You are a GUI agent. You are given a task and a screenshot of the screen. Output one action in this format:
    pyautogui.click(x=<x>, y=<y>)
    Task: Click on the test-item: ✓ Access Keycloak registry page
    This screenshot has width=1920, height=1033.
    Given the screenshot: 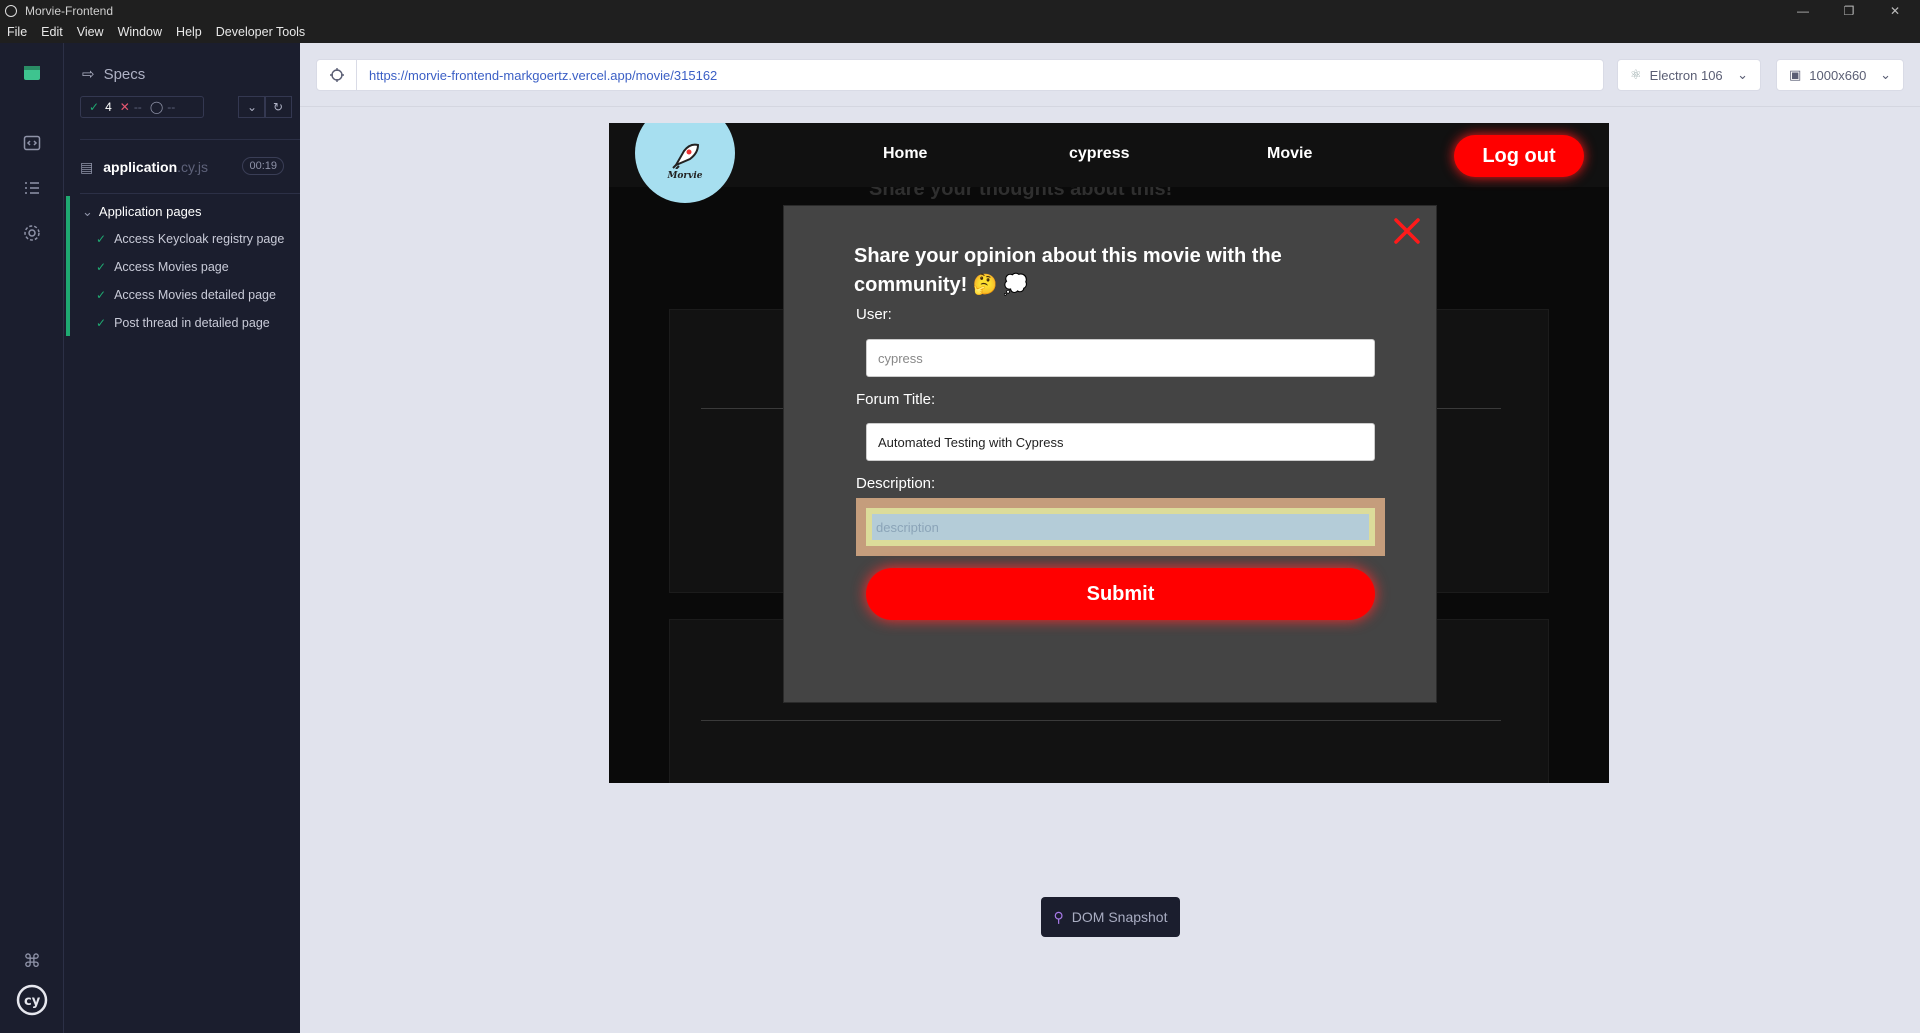 What is the action you would take?
    pyautogui.click(x=190, y=239)
    